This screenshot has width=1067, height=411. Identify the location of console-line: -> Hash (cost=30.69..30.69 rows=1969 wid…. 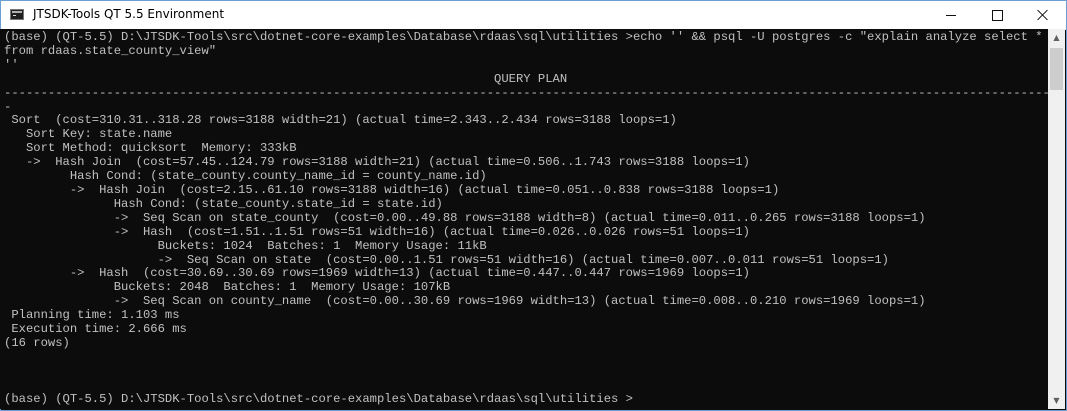
(377, 273).